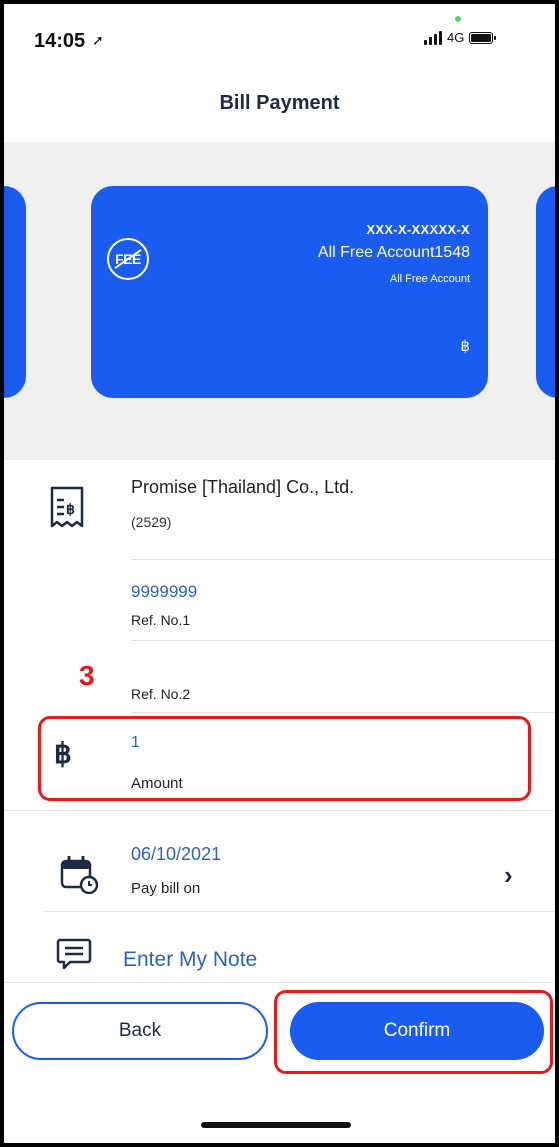  What do you see at coordinates (458, 19) in the screenshot?
I see `green-indicator-dot` at bounding box center [458, 19].